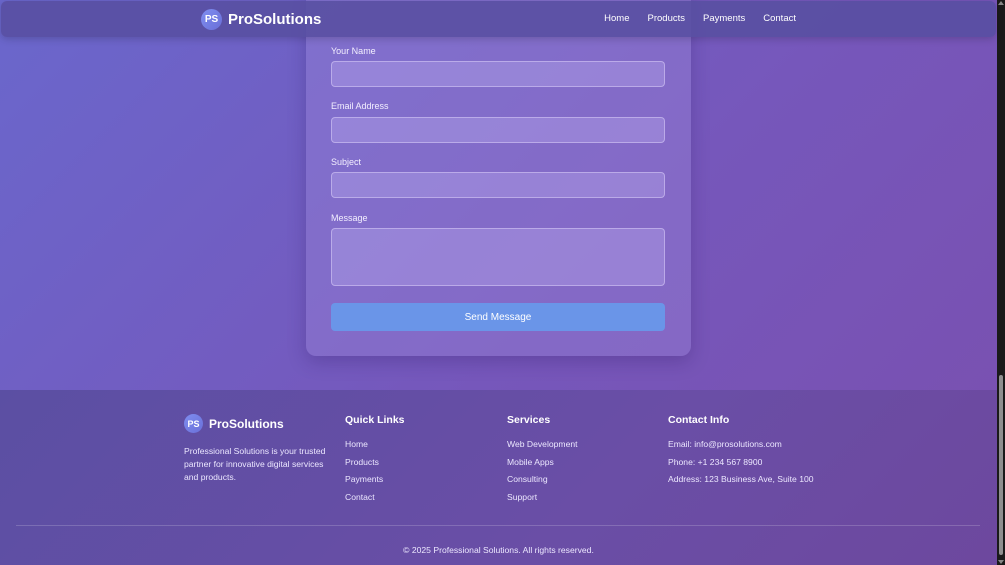  What do you see at coordinates (1001, 282) in the screenshot?
I see `page-scrollbar` at bounding box center [1001, 282].